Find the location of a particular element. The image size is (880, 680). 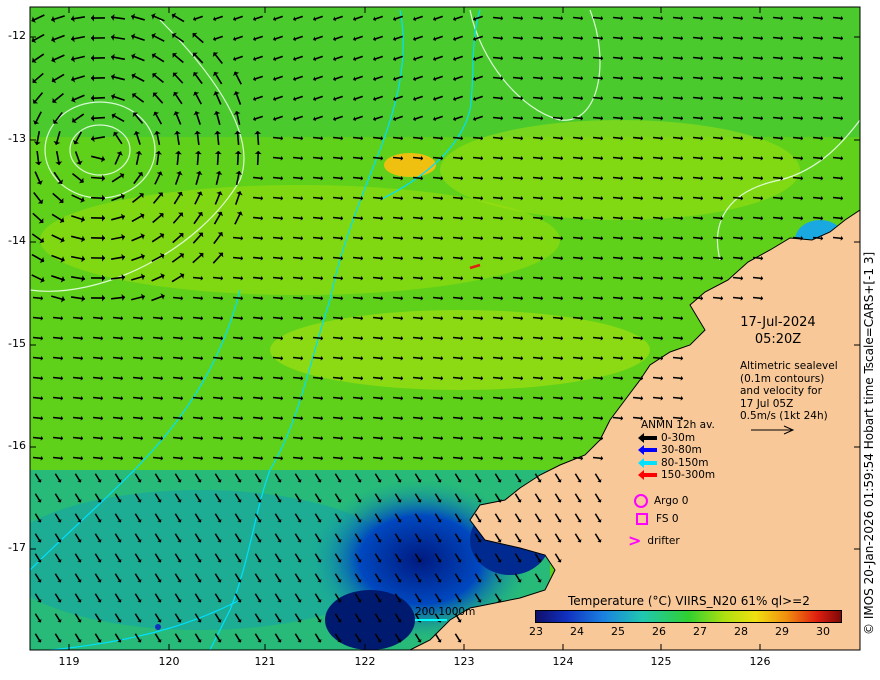

isobath-legend-line is located at coordinates (431, 620).